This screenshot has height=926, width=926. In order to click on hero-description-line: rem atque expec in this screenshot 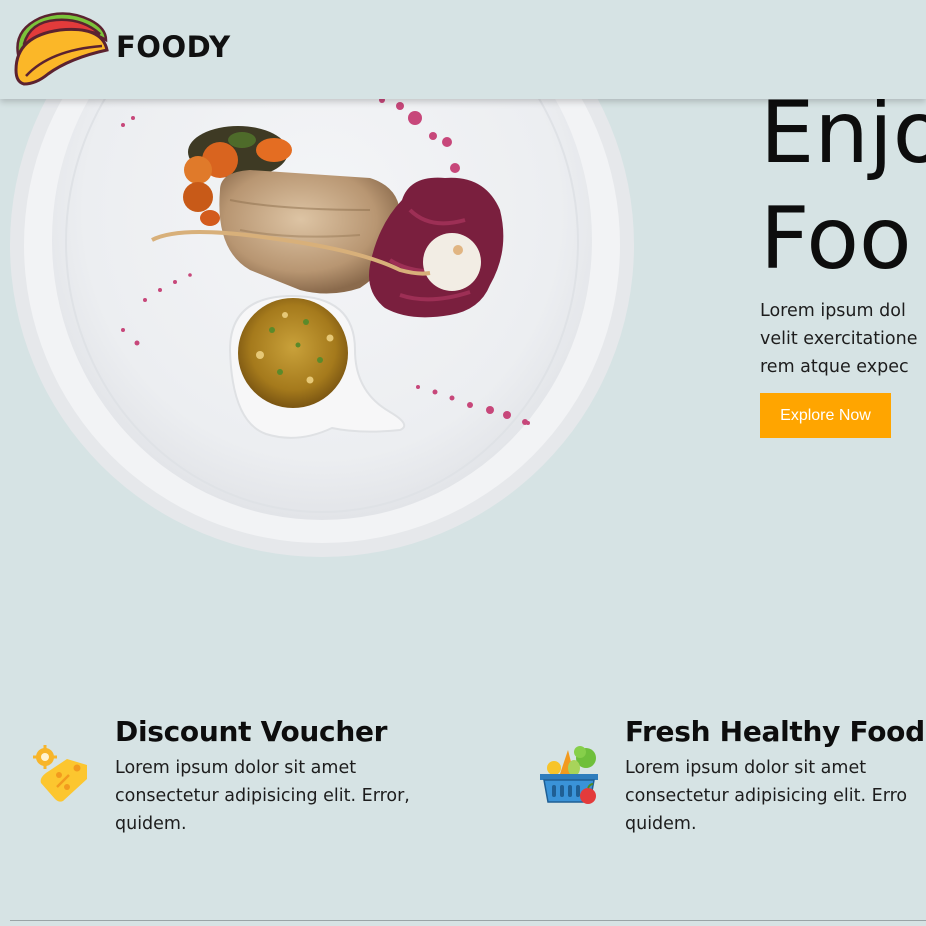, I will do `click(834, 367)`.